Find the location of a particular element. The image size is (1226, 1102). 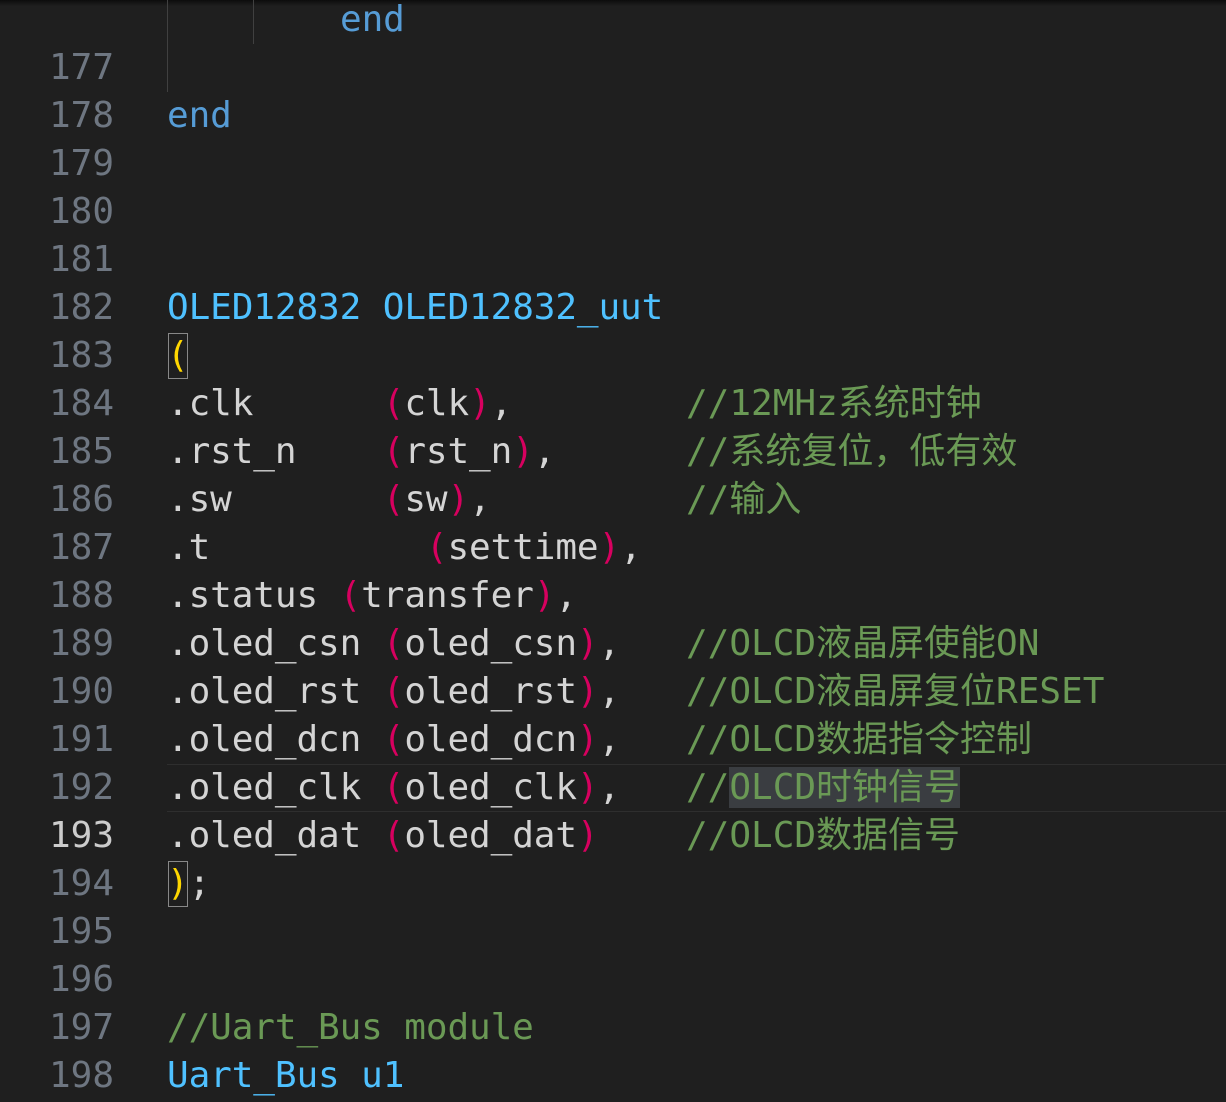

port-name: .oled_clk is located at coordinates (275, 787).